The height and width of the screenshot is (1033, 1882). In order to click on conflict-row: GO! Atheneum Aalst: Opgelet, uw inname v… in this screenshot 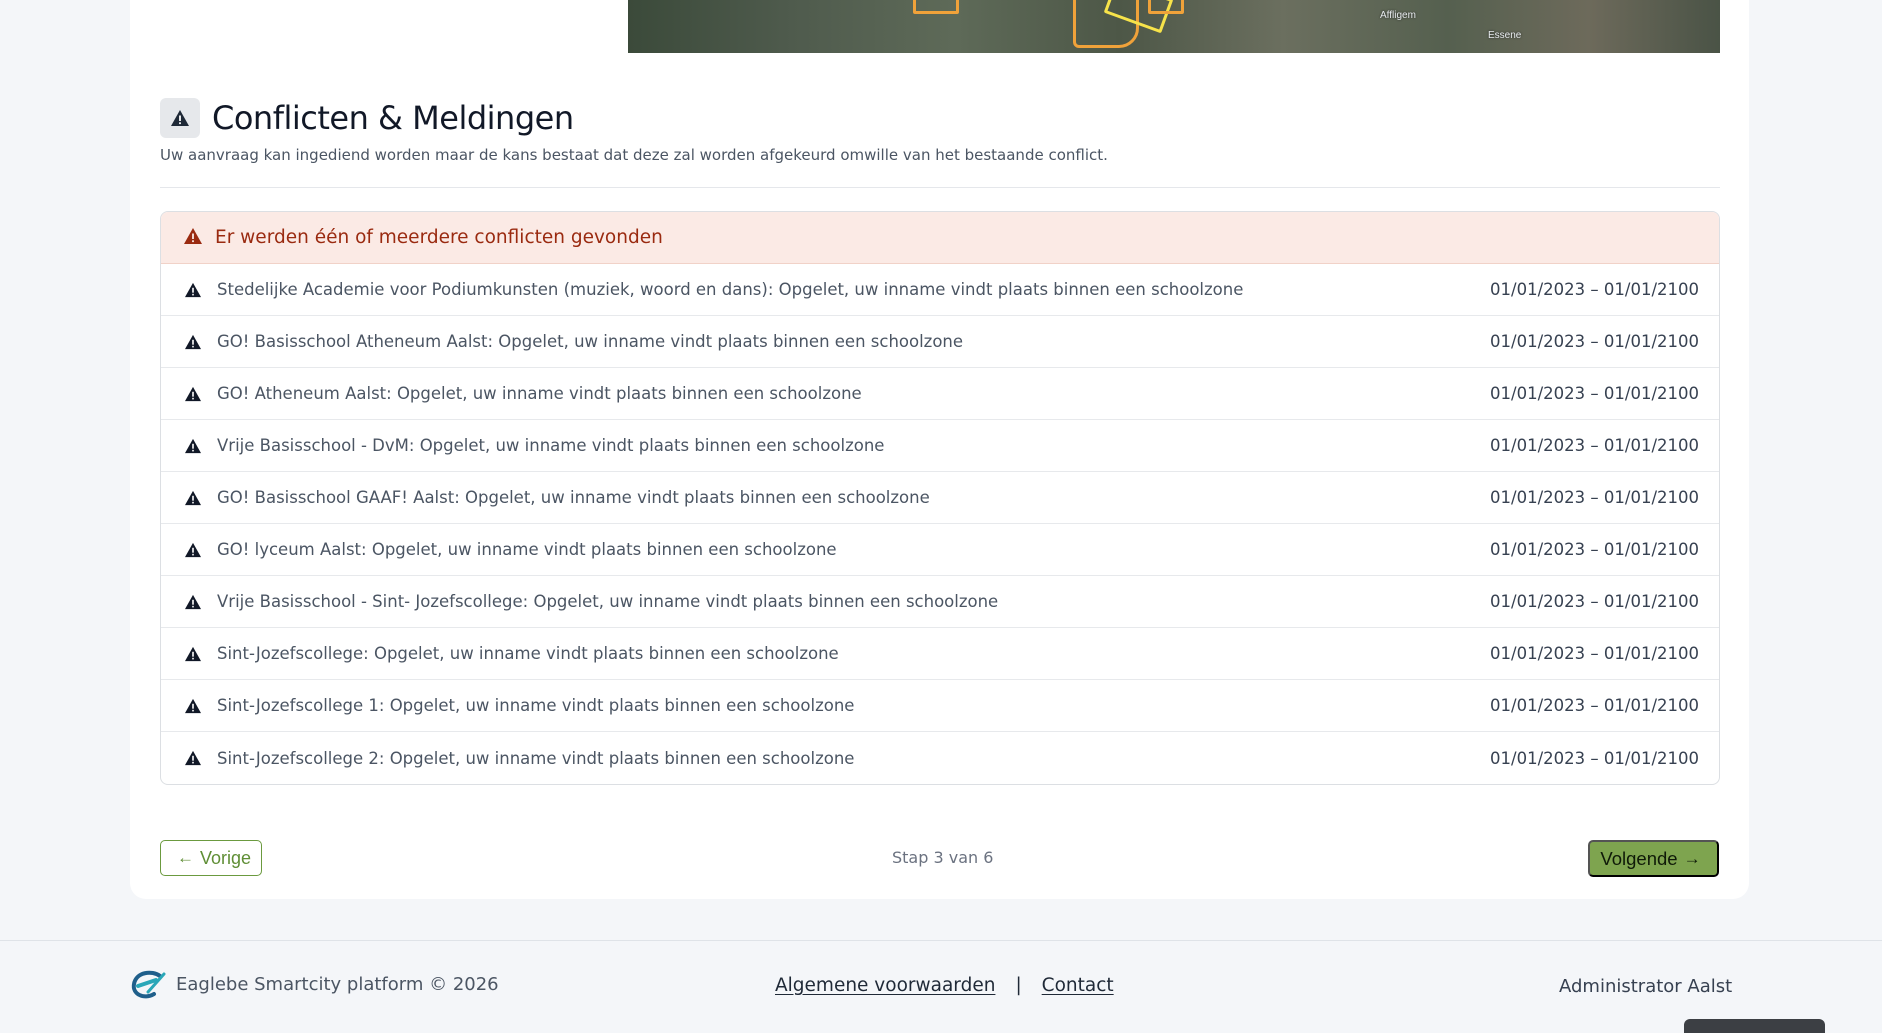, I will do `click(940, 394)`.